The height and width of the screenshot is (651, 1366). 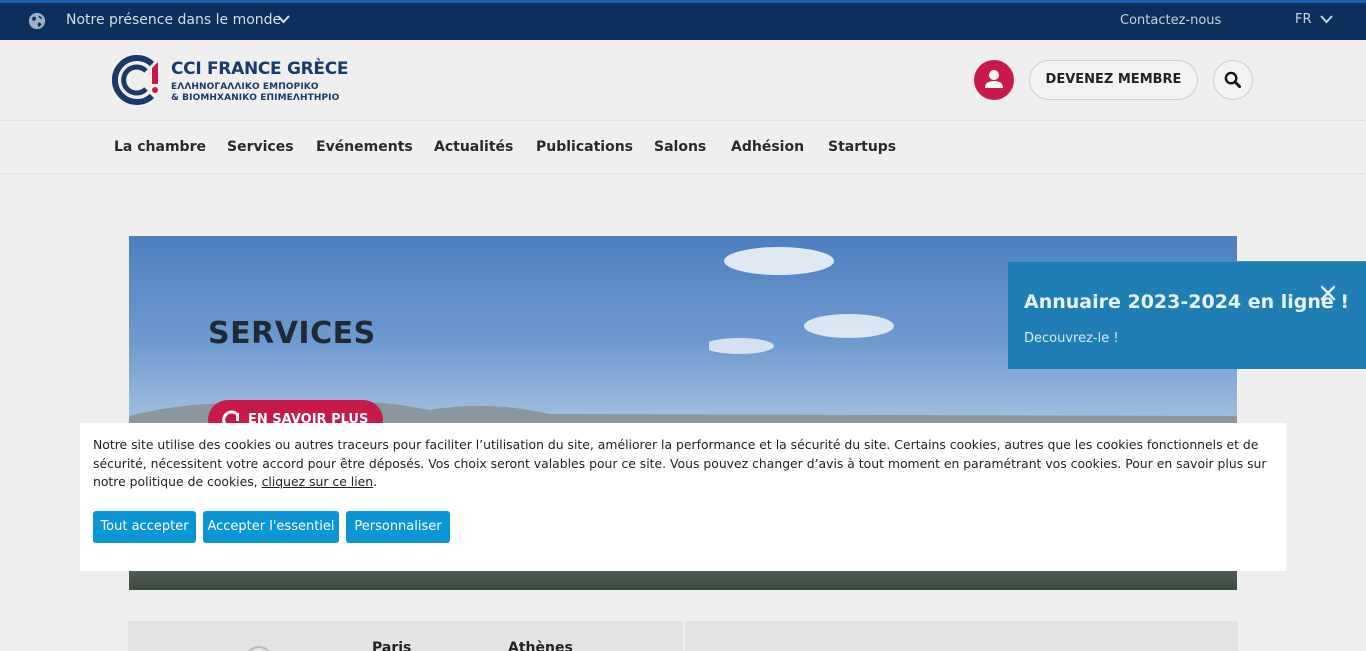 I want to click on contact-card-right, so click(x=961, y=636).